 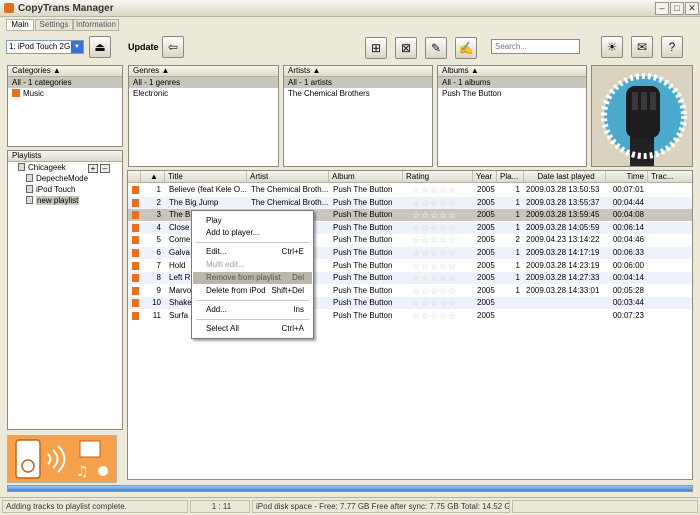 What do you see at coordinates (93, 168) in the screenshot?
I see `add-playlist-button: +` at bounding box center [93, 168].